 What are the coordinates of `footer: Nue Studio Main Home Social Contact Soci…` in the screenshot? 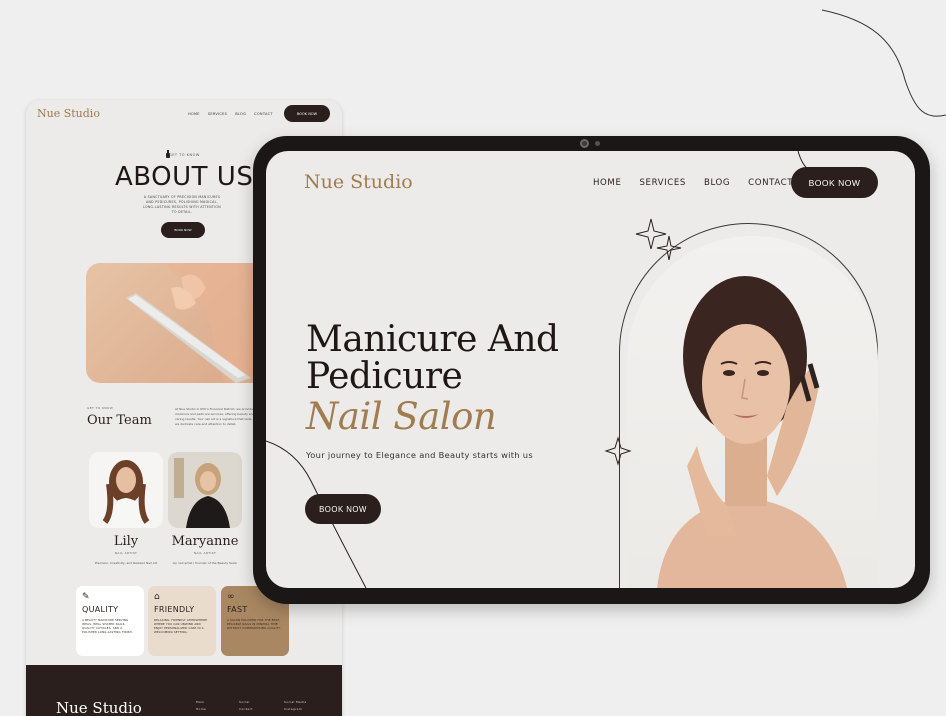 It's located at (184, 690).